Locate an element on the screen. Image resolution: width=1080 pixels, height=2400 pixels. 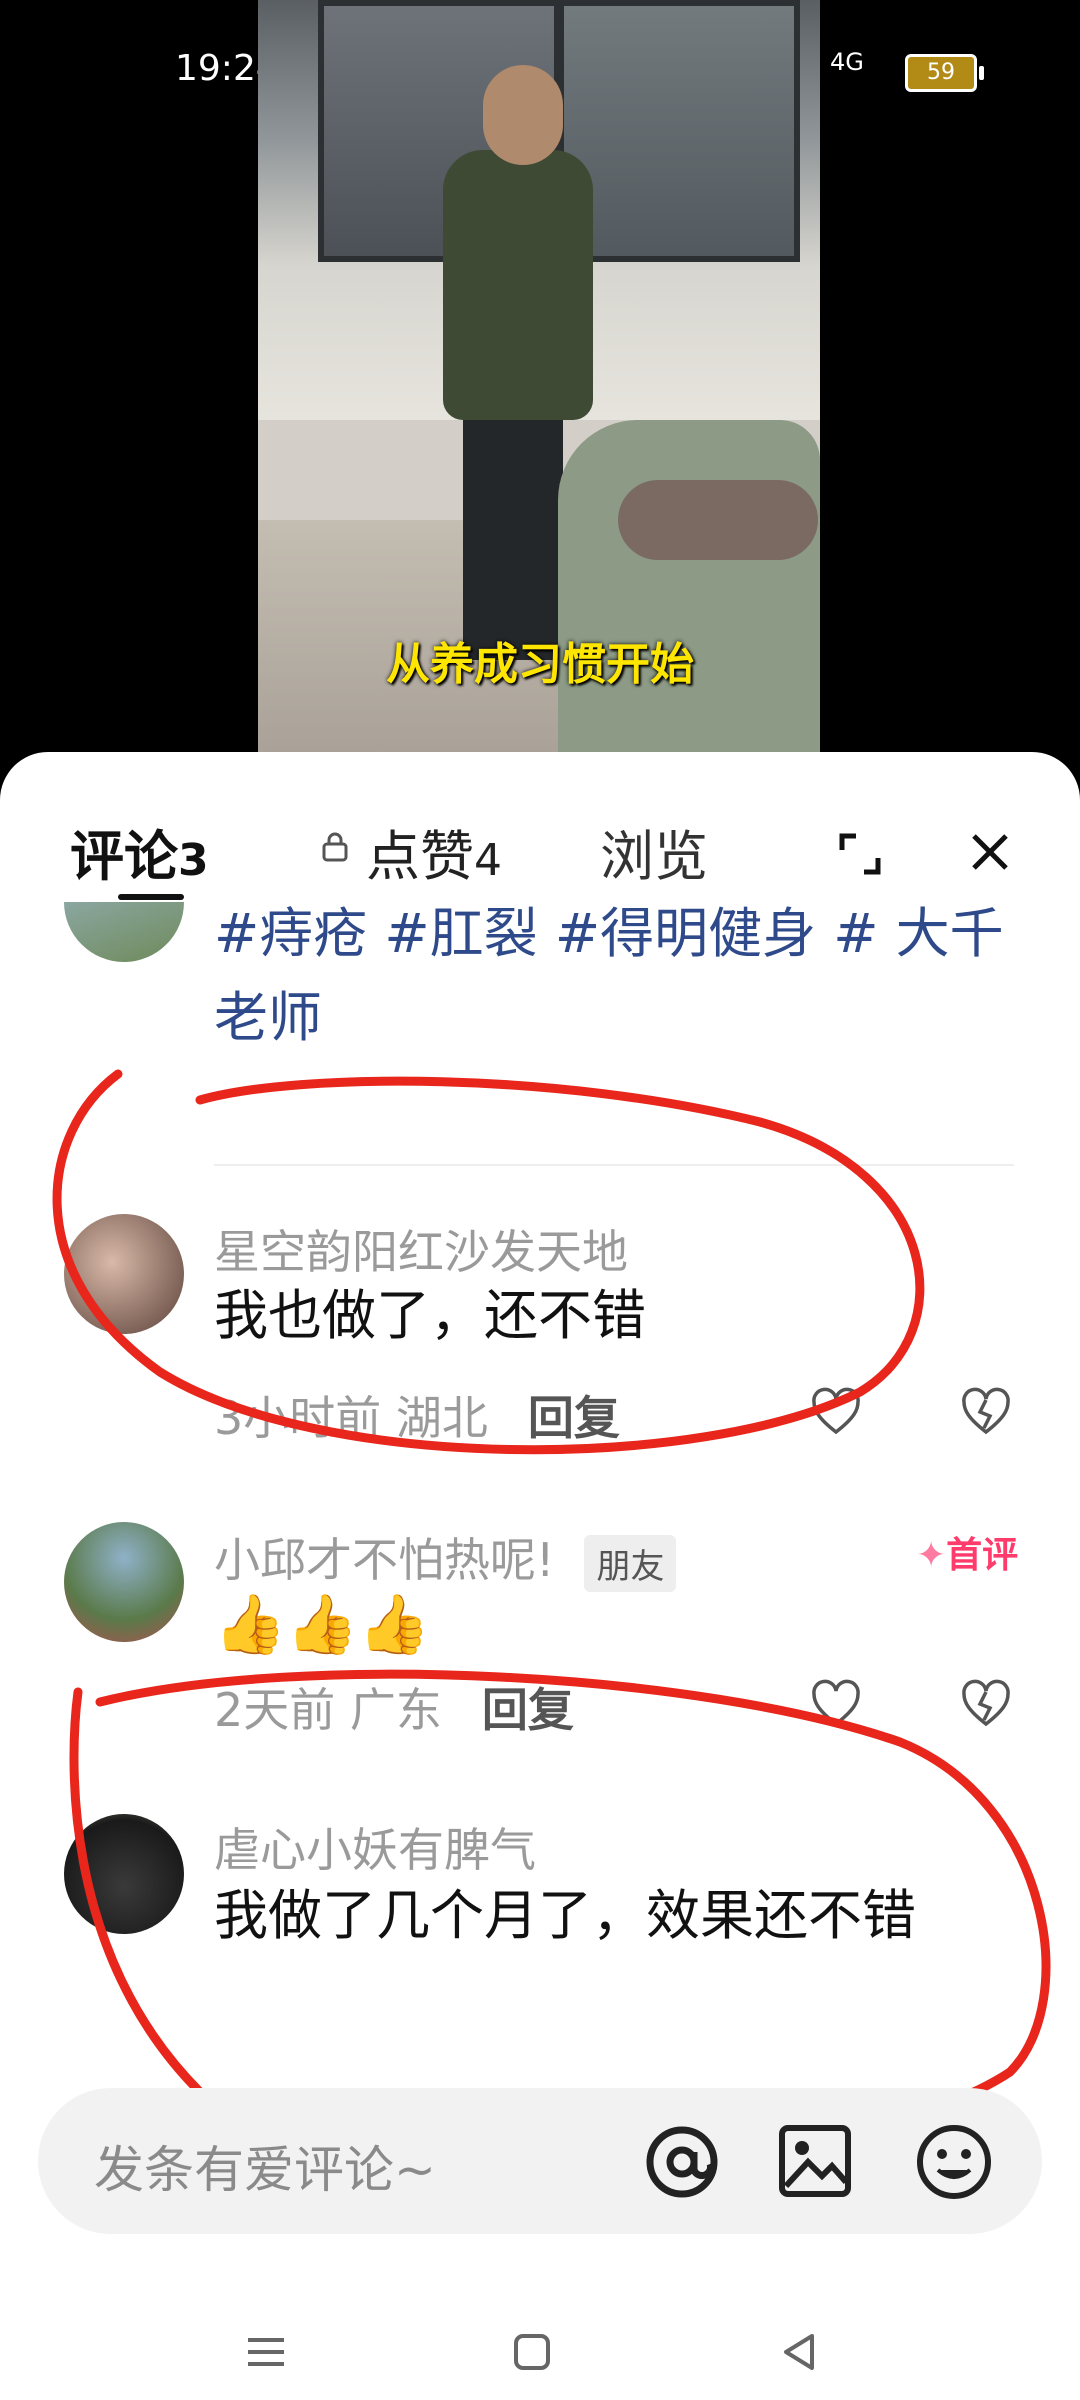
lock-icon is located at coordinates (335, 847).